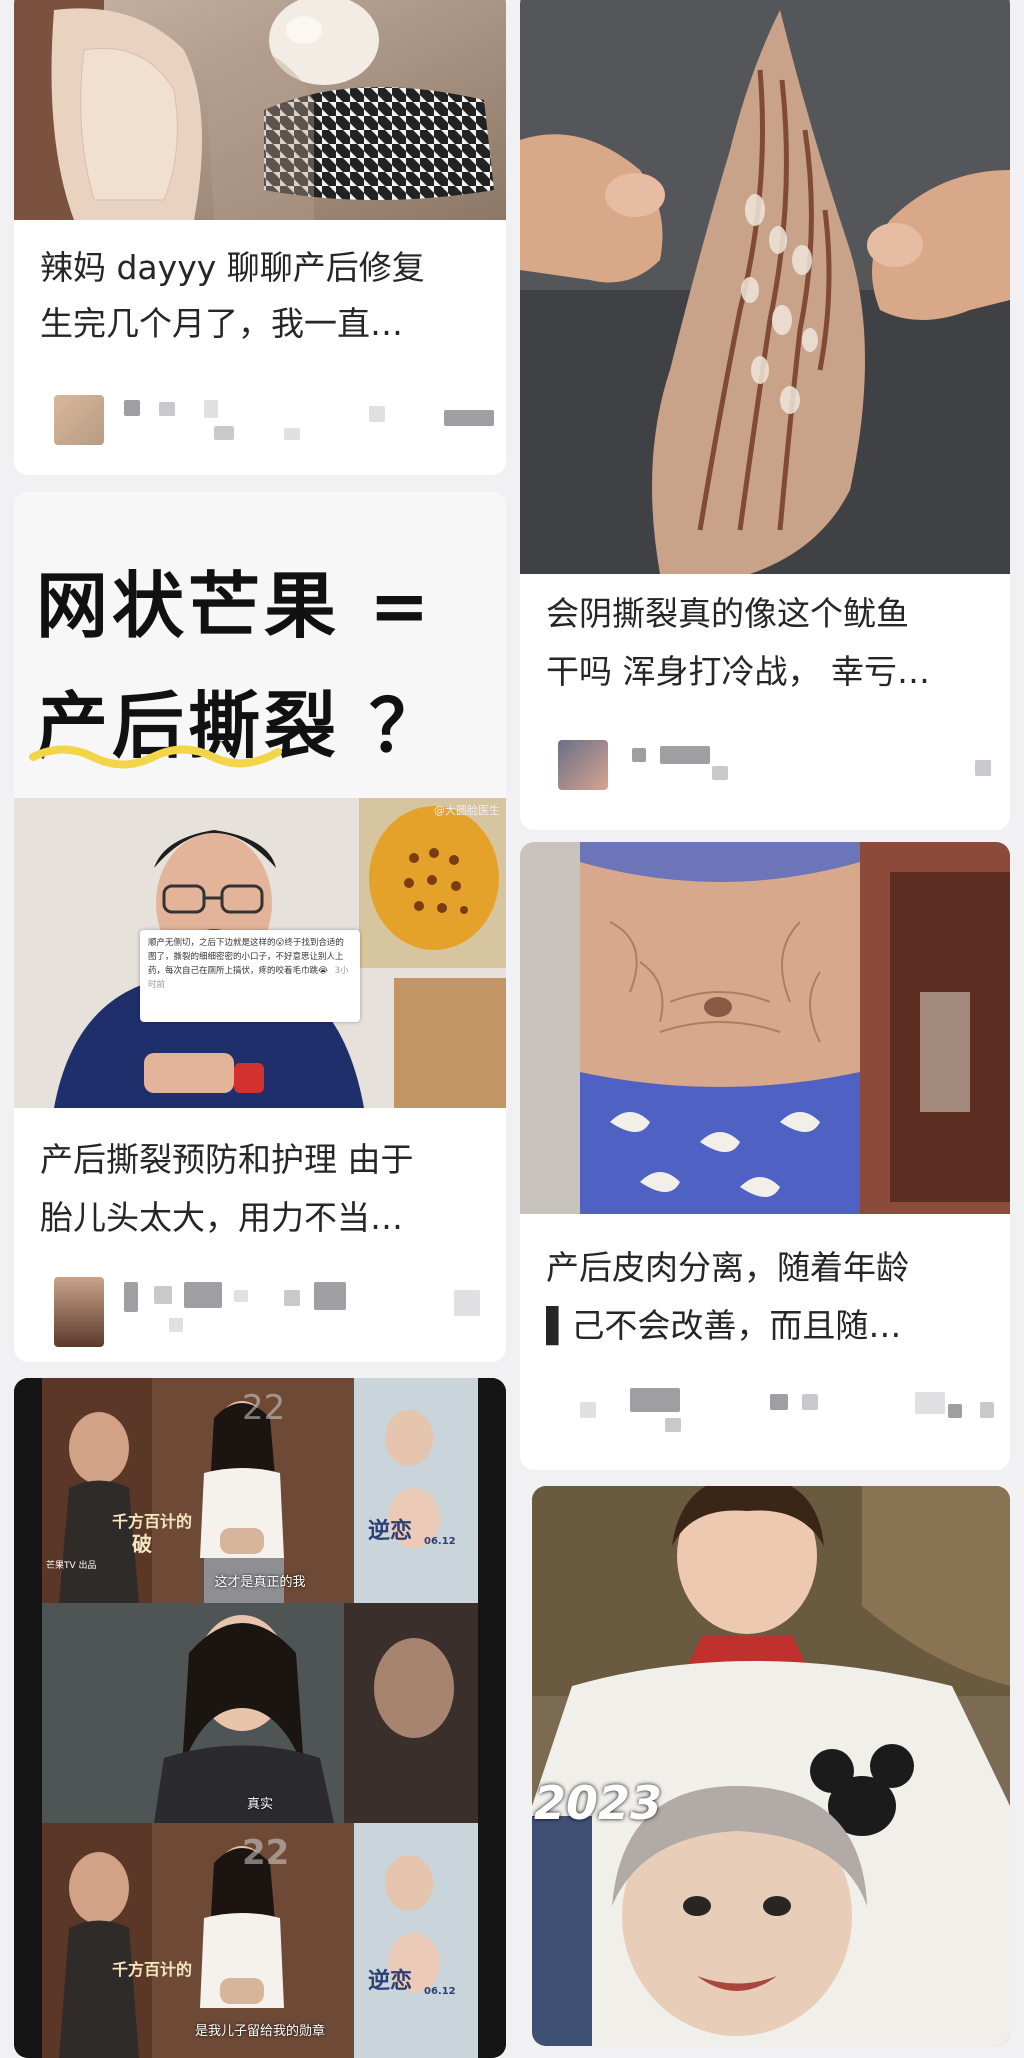 This screenshot has width=1024, height=2058. I want to click on poster-number: 22, so click(264, 1408).